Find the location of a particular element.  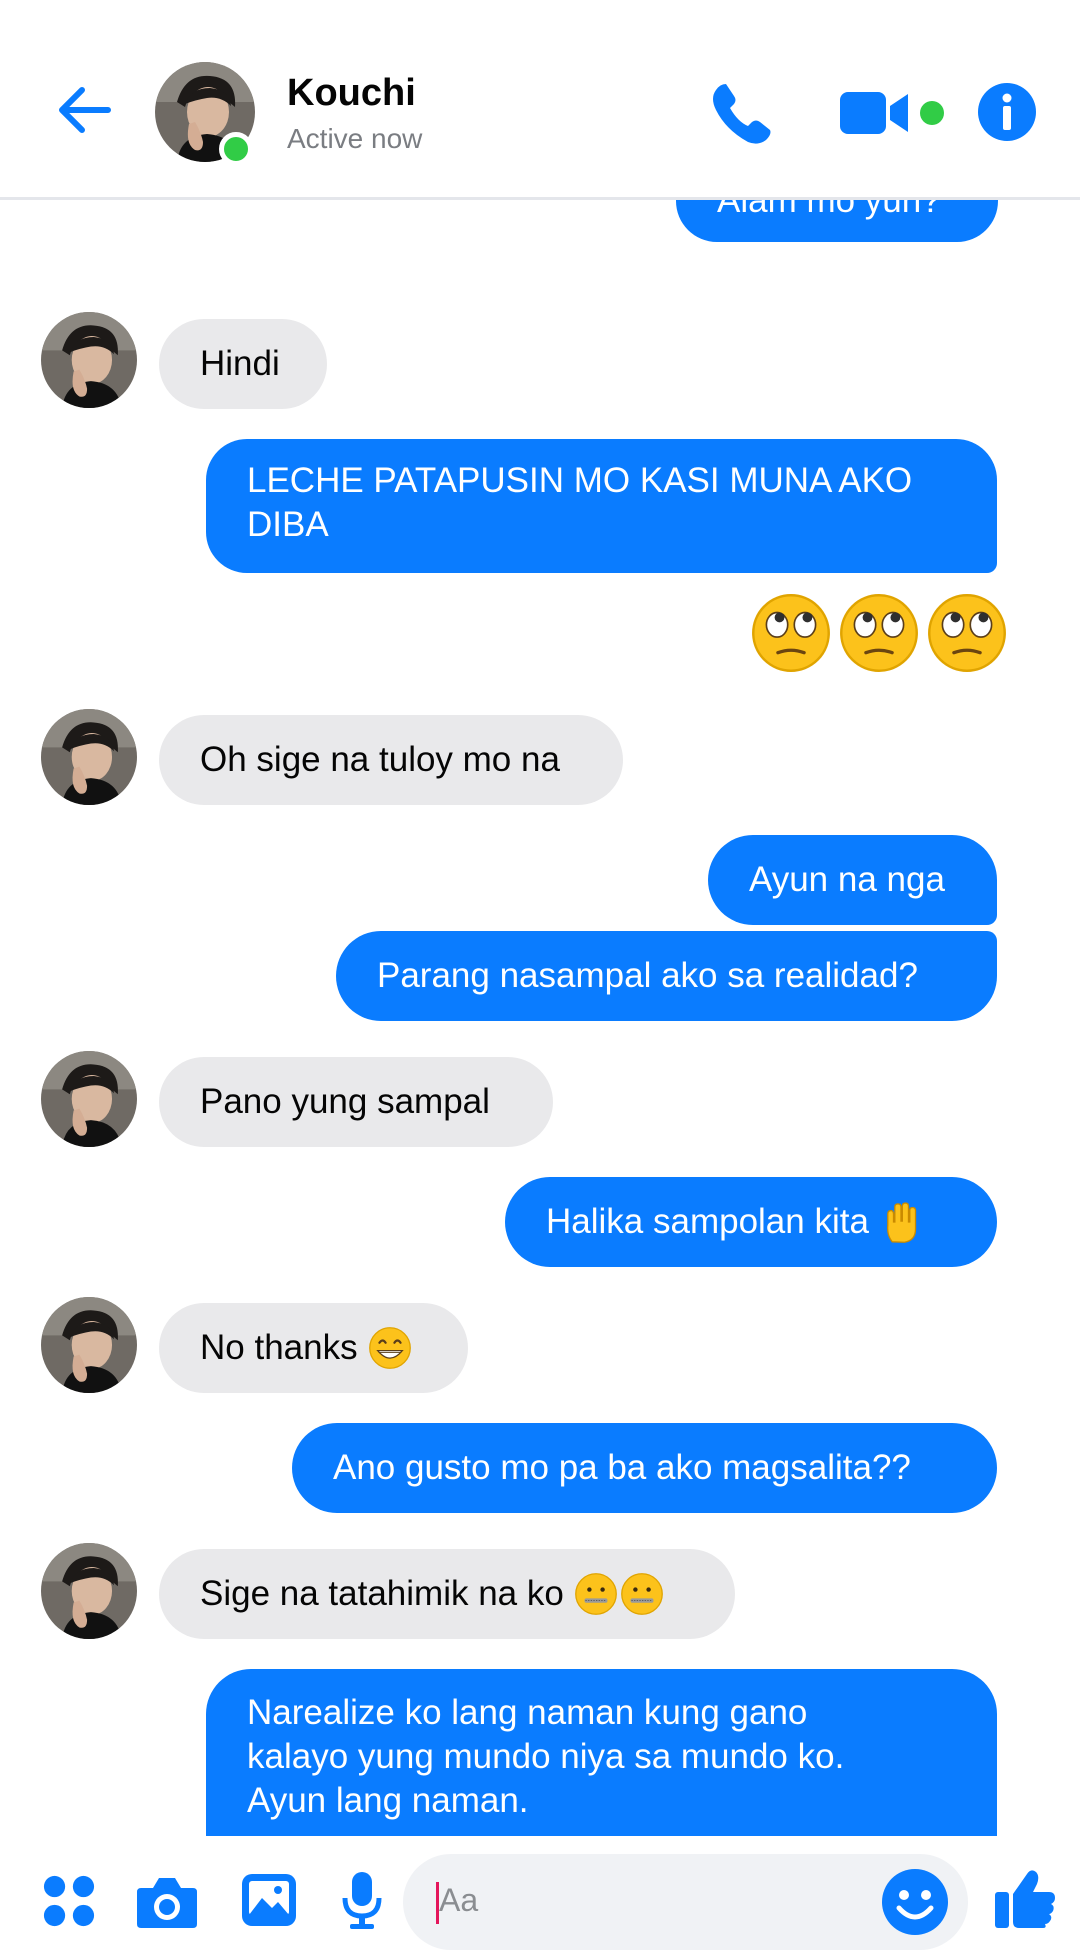

video-active-dot is located at coordinates (932, 113).